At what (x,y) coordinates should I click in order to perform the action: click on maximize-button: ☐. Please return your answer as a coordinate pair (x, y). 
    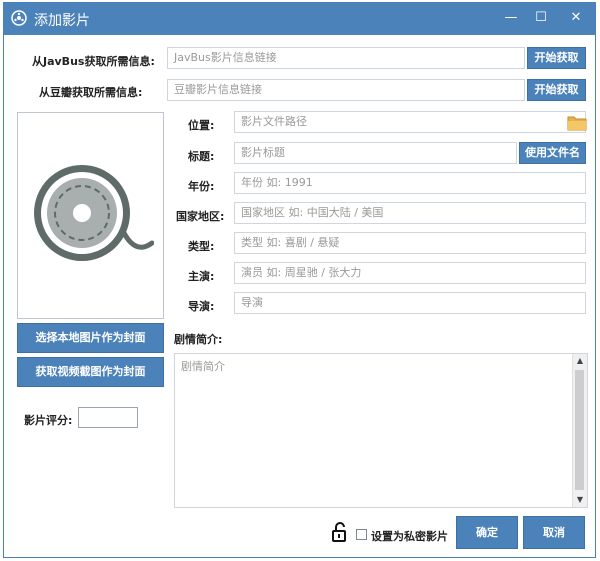
    Looking at the image, I should click on (541, 18).